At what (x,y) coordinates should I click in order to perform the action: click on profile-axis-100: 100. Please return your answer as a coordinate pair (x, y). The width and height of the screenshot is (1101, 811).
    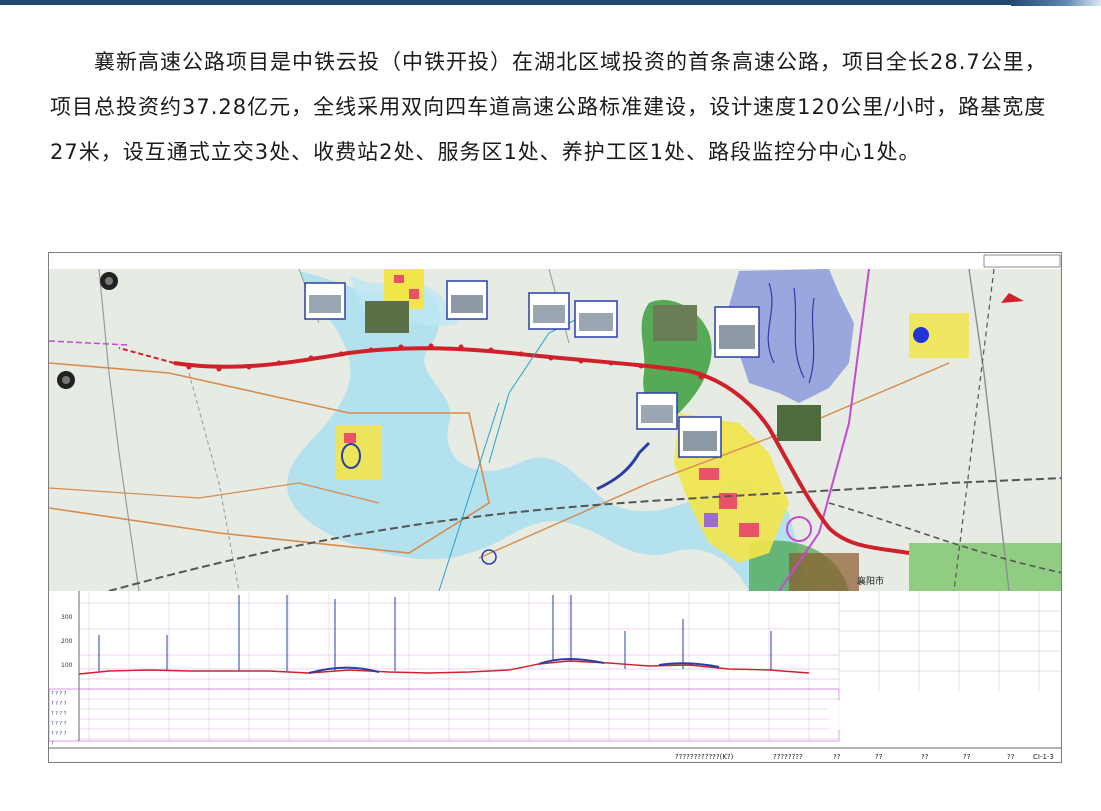
    Looking at the image, I should click on (67, 665).